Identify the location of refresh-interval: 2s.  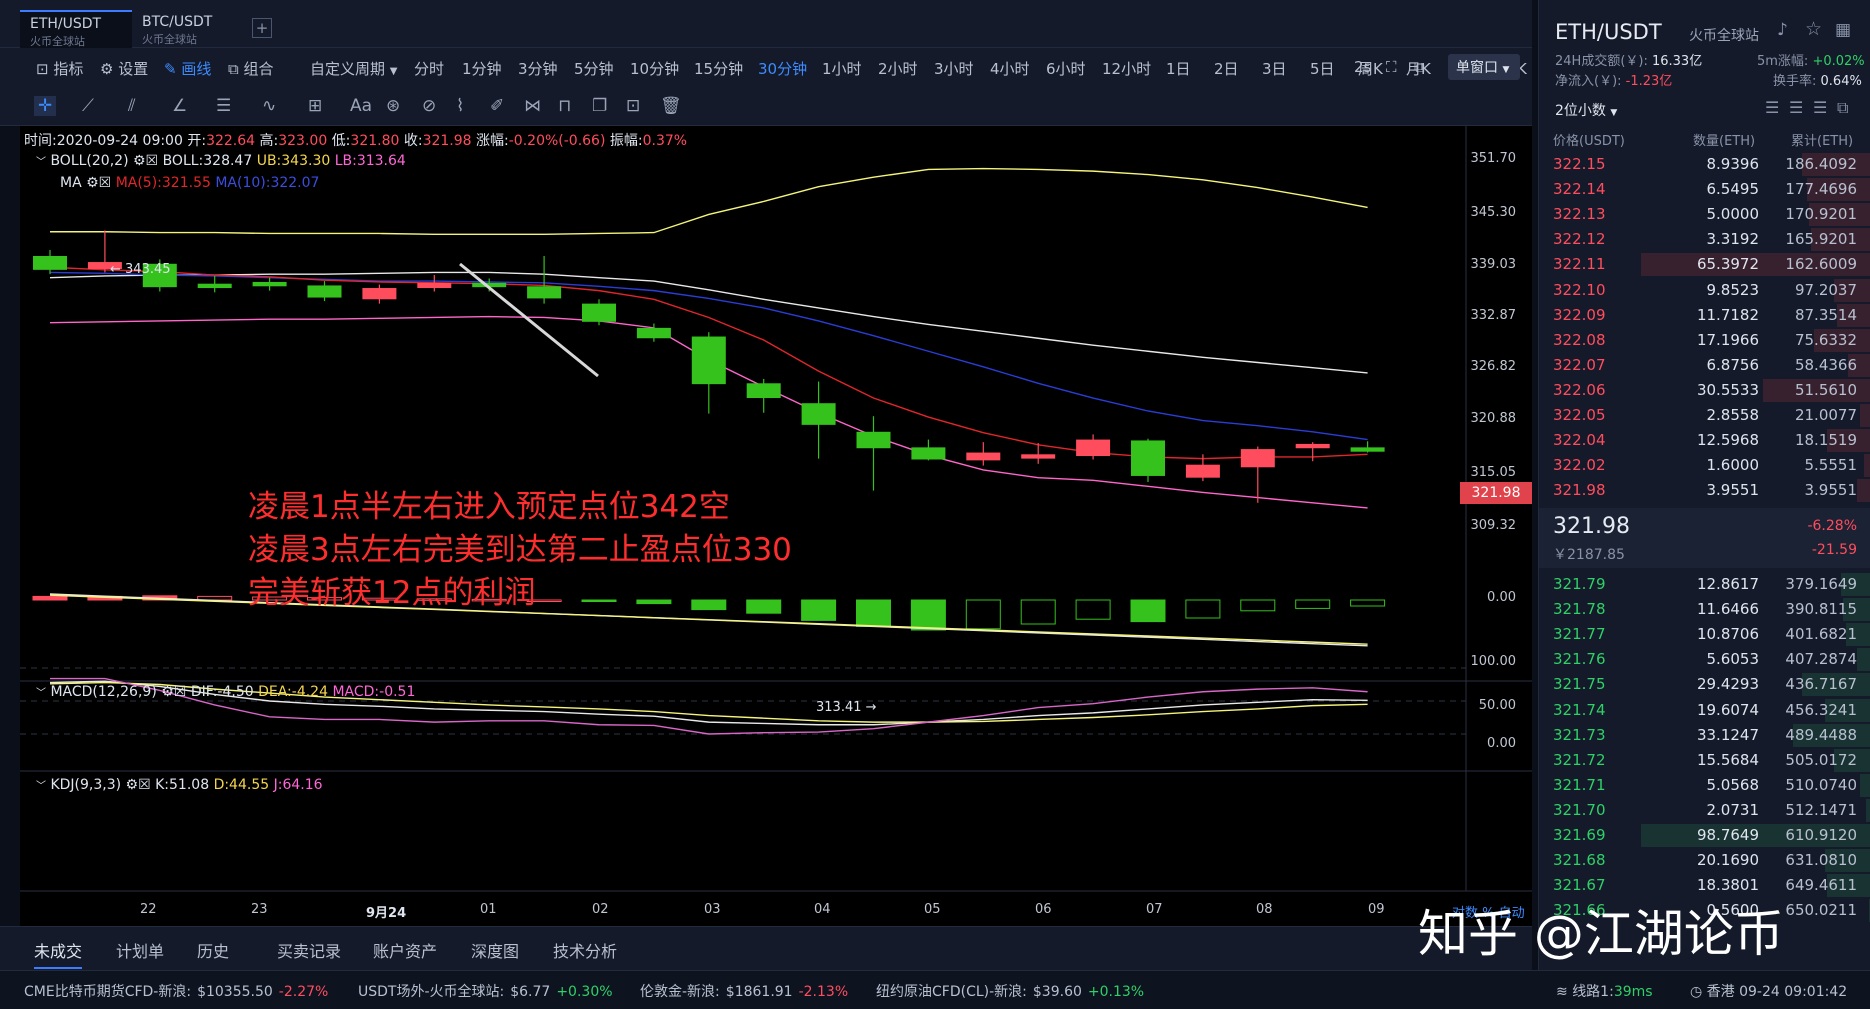
(1362, 67).